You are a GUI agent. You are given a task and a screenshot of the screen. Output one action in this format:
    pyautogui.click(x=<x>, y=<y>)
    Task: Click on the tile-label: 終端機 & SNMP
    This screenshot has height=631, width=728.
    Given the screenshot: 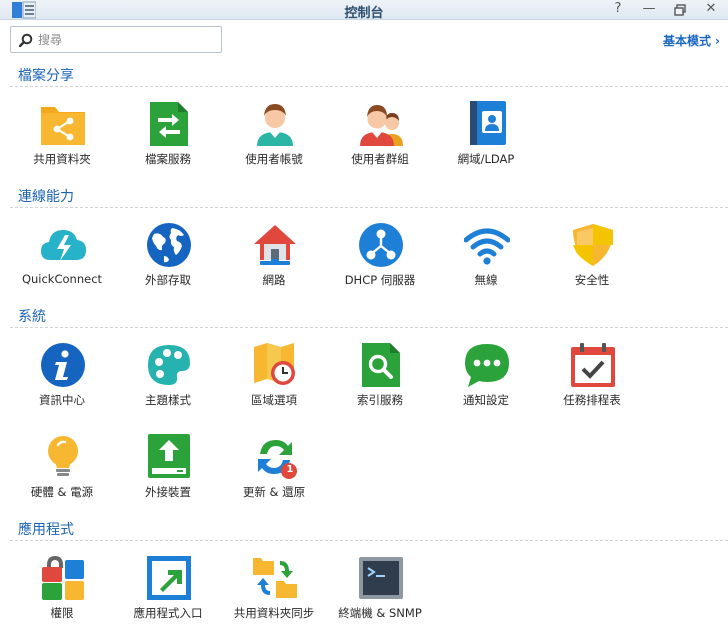 What is the action you would take?
    pyautogui.click(x=380, y=613)
    